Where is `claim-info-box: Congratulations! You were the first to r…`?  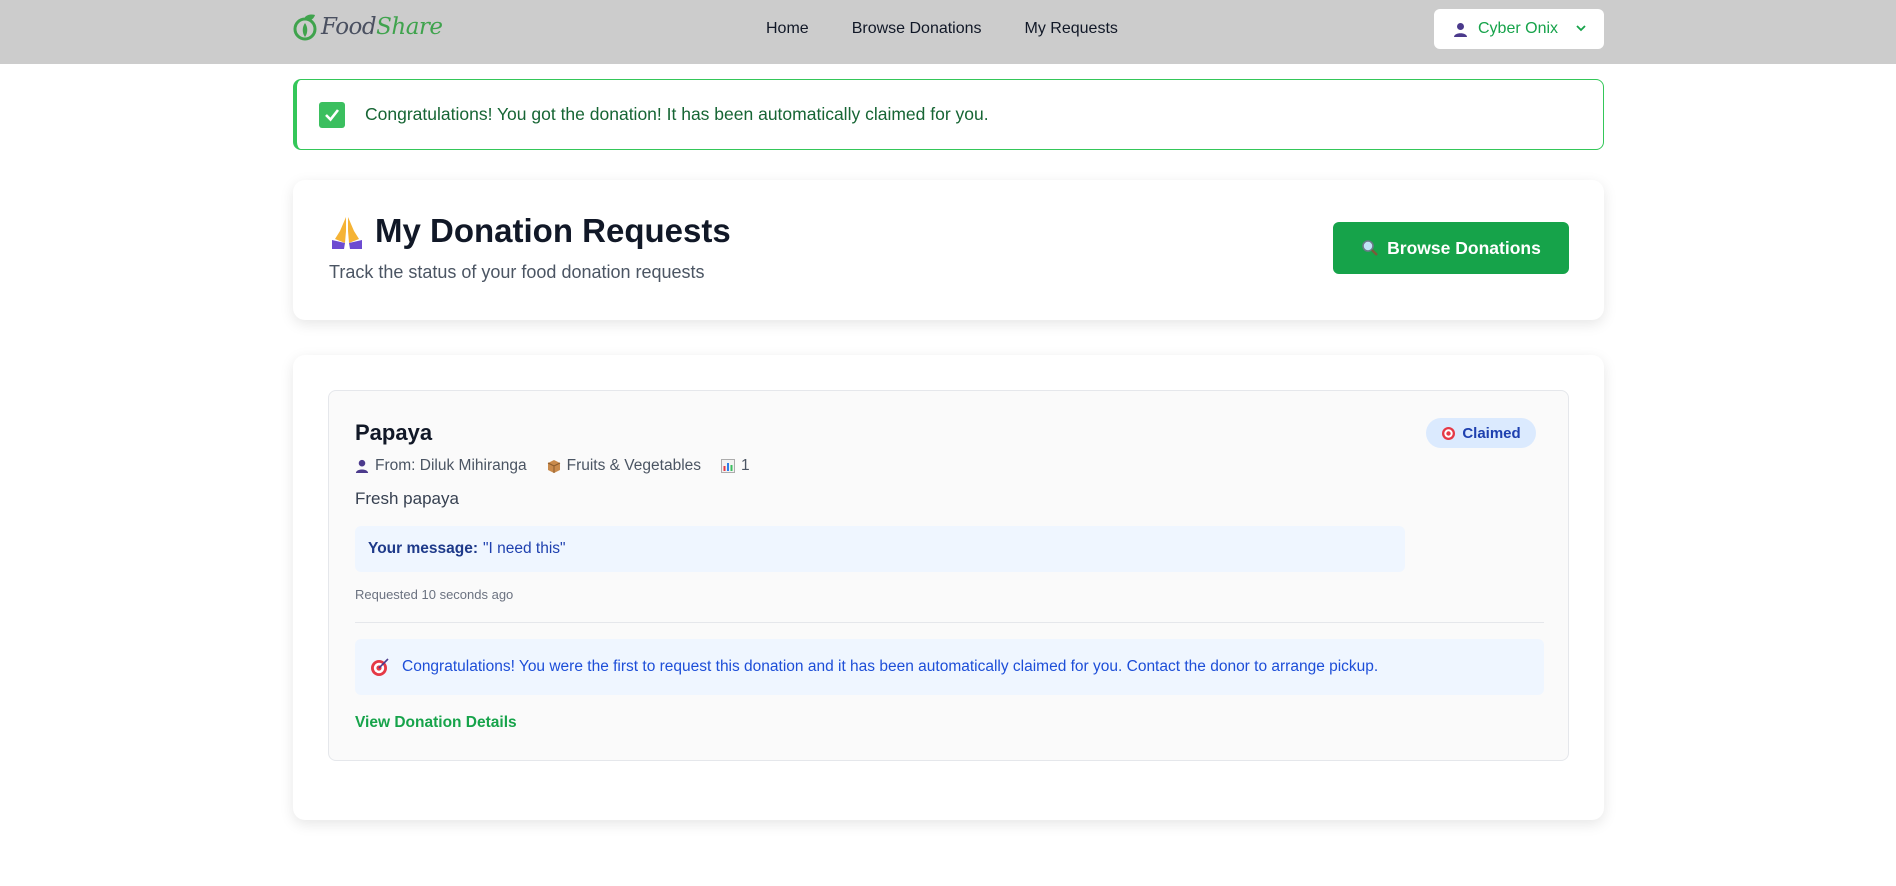
claim-info-box: Congratulations! You were the first to r… is located at coordinates (949, 667).